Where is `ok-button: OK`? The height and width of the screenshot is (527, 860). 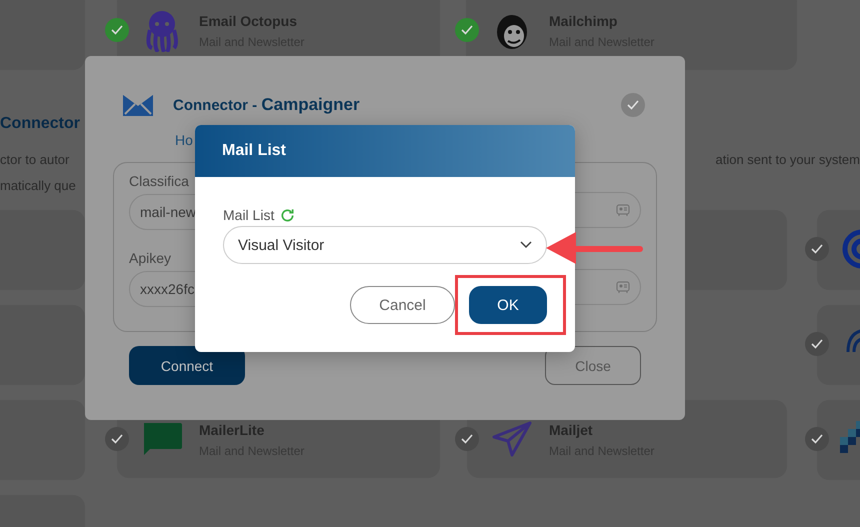 ok-button: OK is located at coordinates (508, 305).